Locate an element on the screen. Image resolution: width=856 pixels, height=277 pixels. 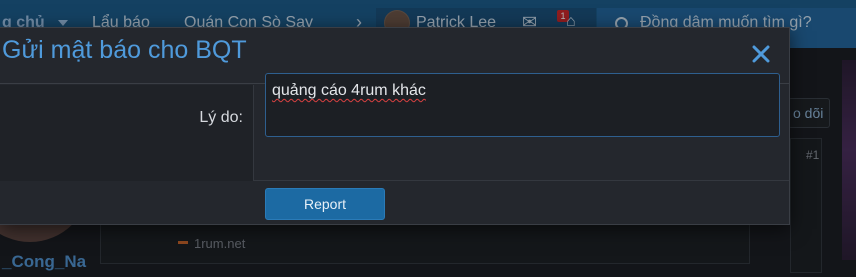
form-label-column: Lý do: is located at coordinates (127, 133).